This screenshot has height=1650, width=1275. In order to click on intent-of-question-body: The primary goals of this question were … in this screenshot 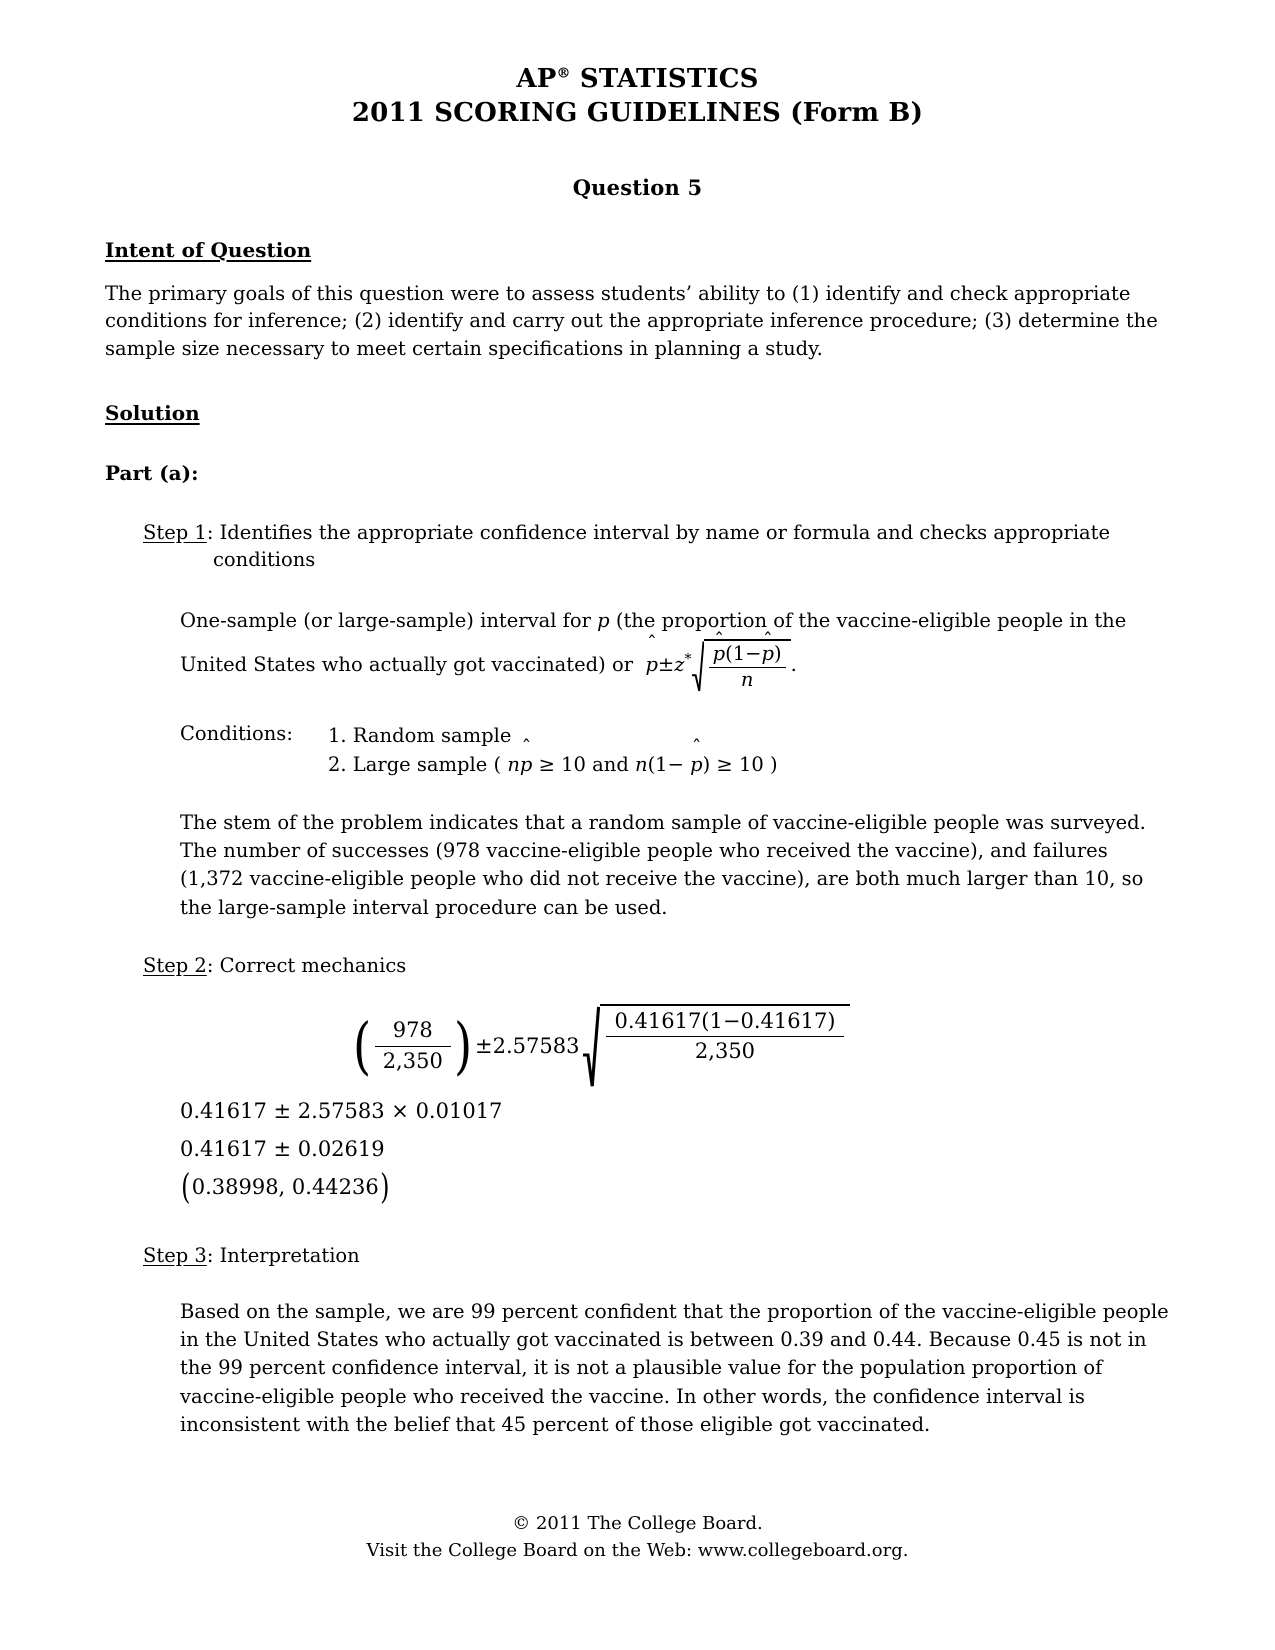, I will do `click(631, 320)`.